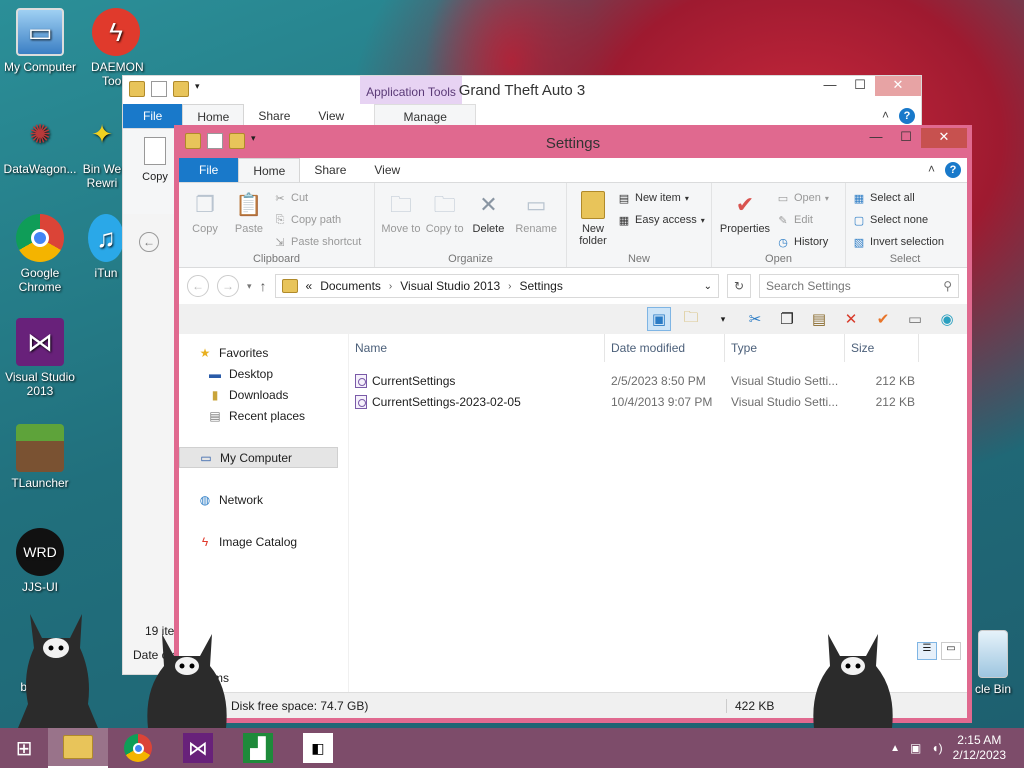  What do you see at coordinates (258, 748) in the screenshot?
I see `taskbar-stock-app: ▟` at bounding box center [258, 748].